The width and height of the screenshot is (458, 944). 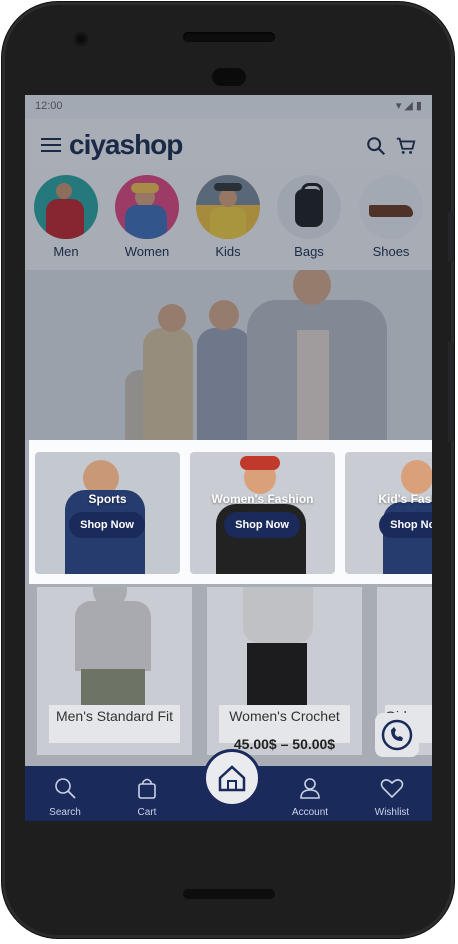 What do you see at coordinates (310, 788) in the screenshot?
I see `user-icon` at bounding box center [310, 788].